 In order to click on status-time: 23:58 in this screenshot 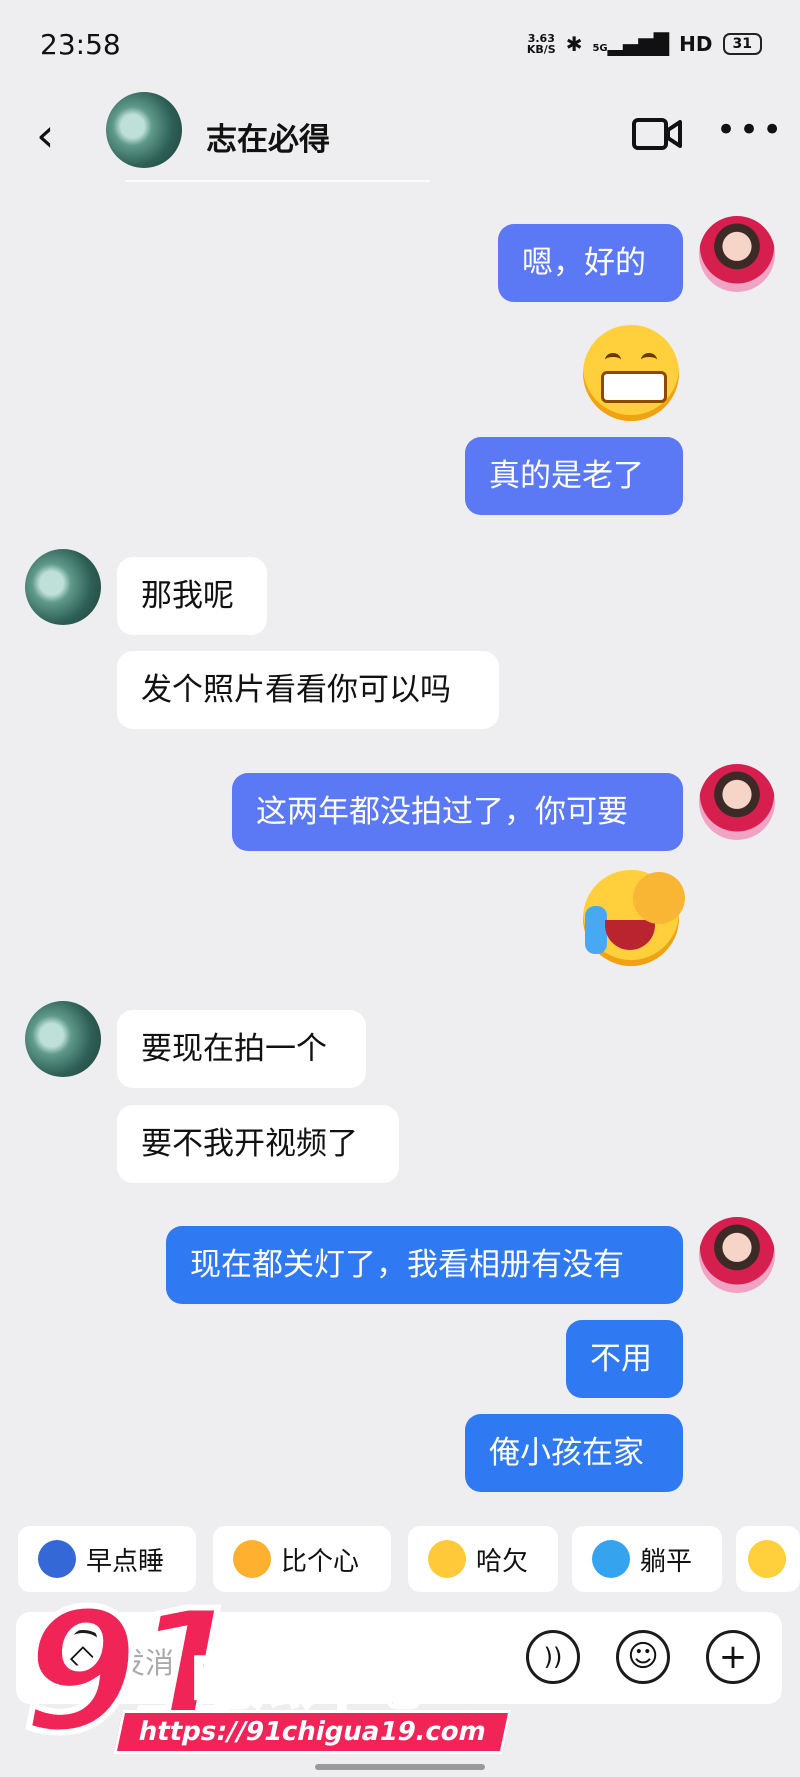, I will do `click(80, 44)`.